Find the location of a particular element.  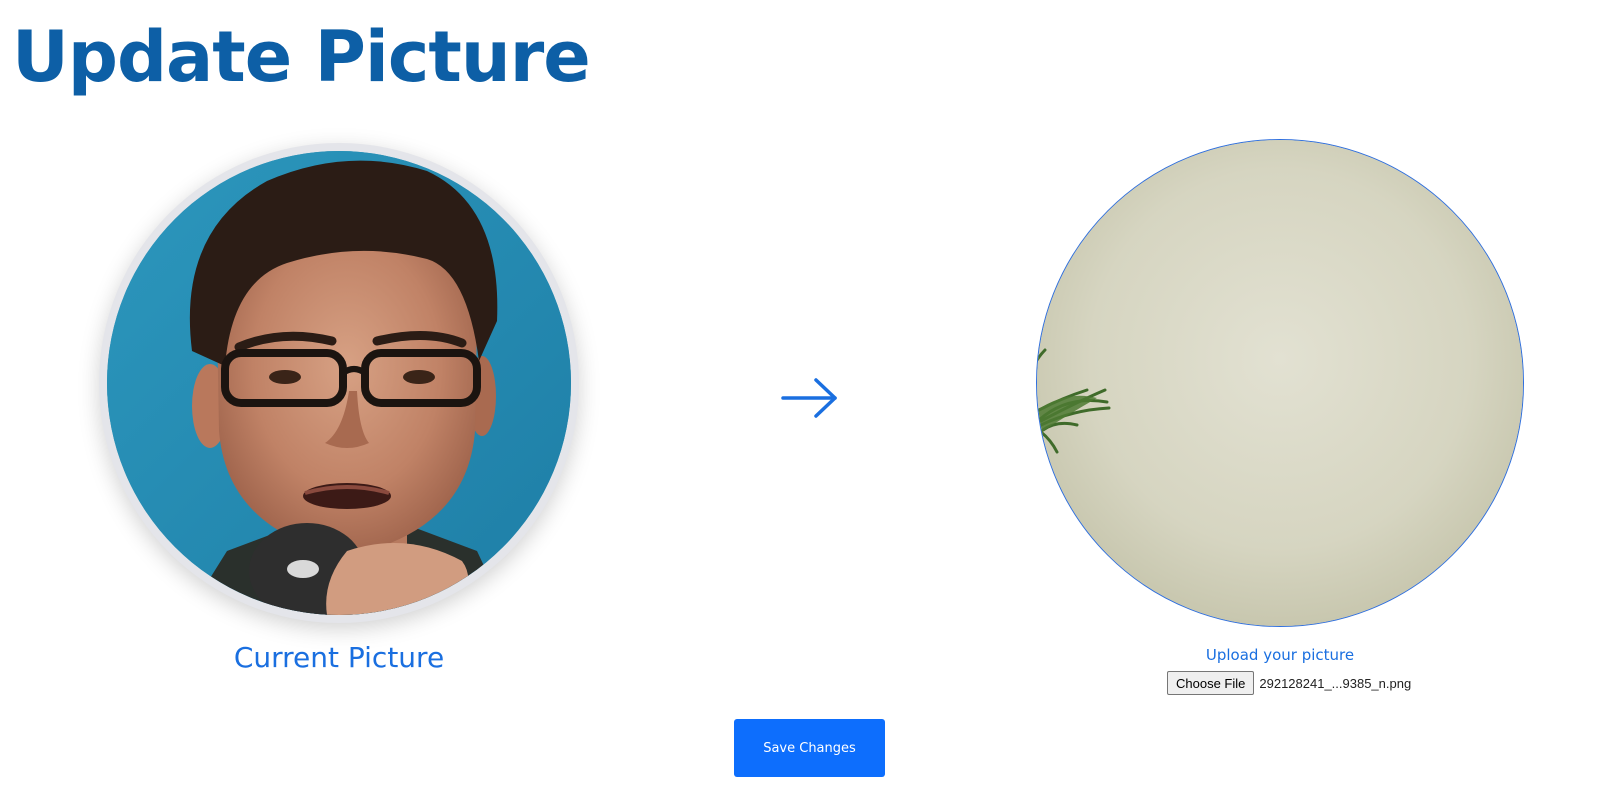

arrow-right-icon is located at coordinates (810, 398).